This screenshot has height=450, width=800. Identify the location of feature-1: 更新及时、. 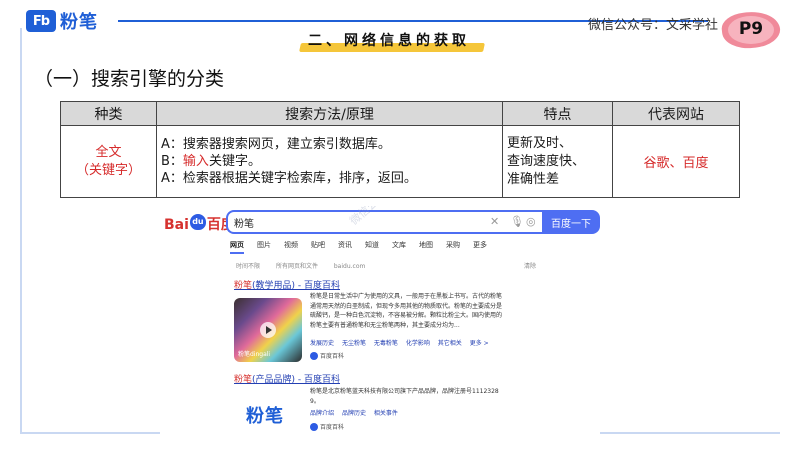
(540, 143).